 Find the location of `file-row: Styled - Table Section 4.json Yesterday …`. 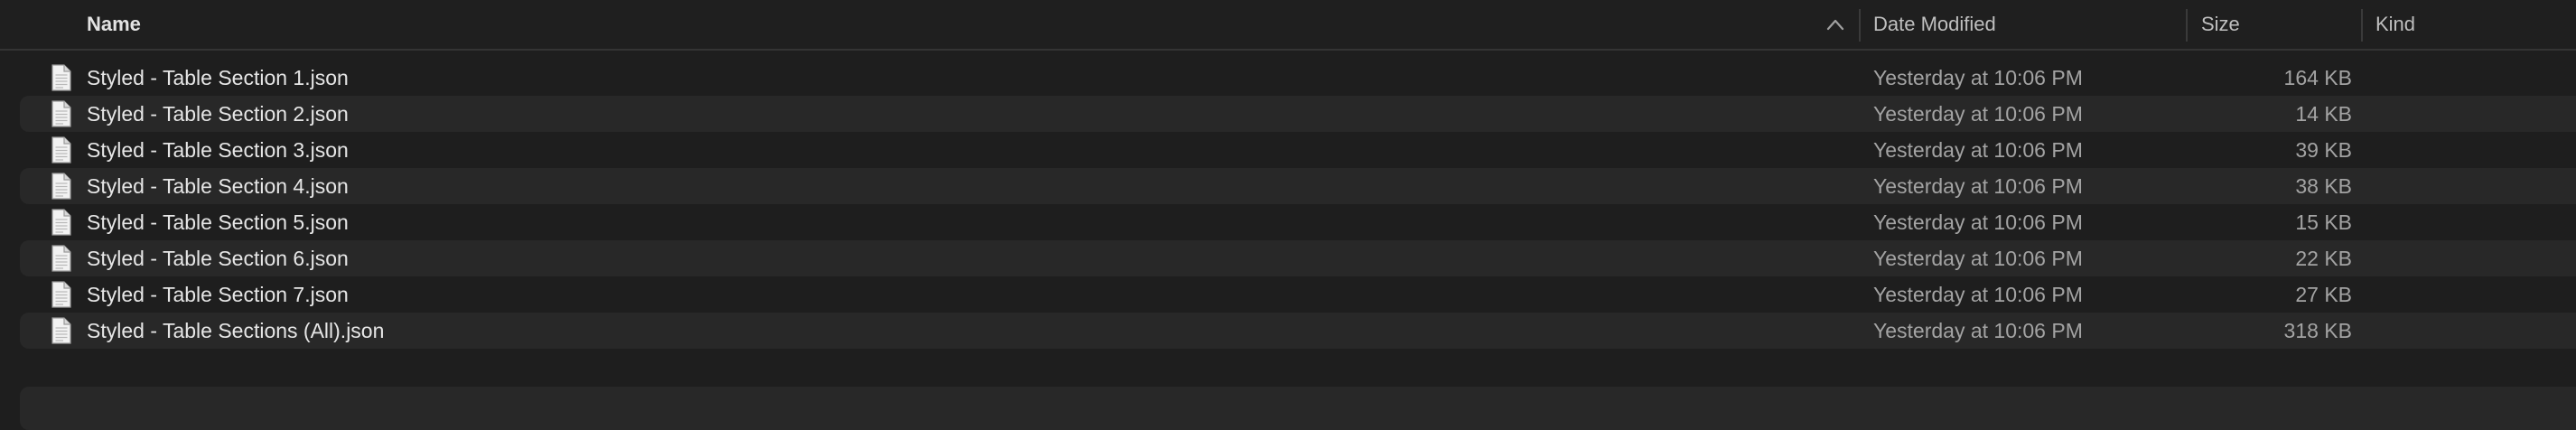

file-row: Styled - Table Section 4.json Yesterday … is located at coordinates (1298, 186).